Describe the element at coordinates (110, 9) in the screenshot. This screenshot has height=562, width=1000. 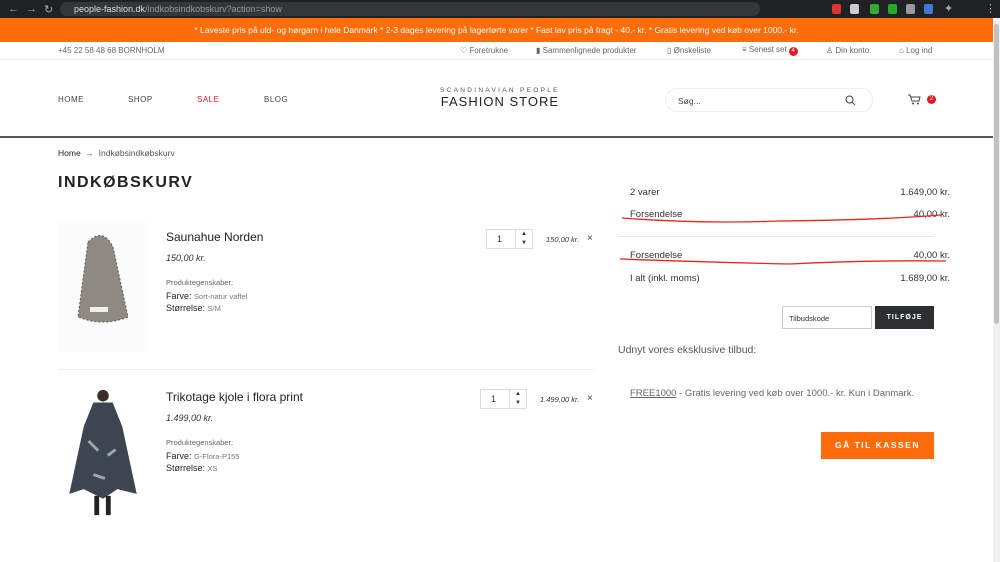
I see `url-host: people-fashion.dk` at that location.